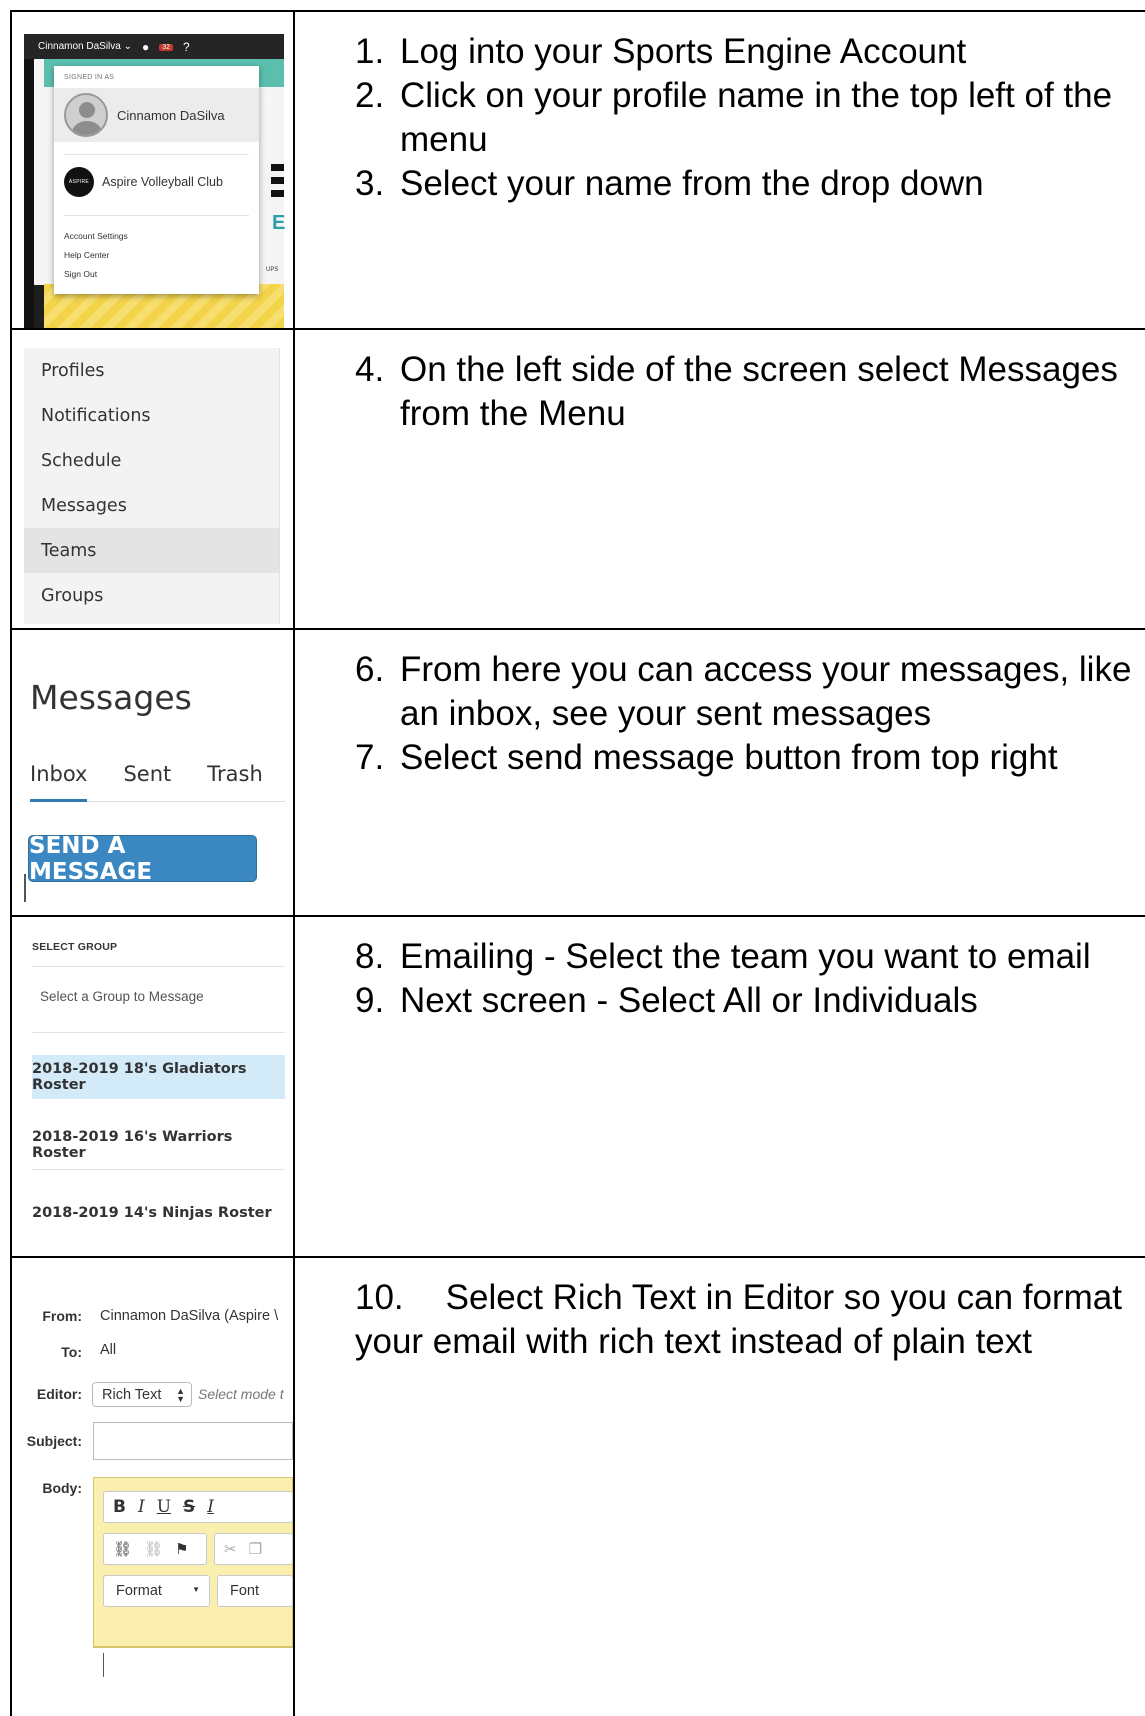 The width and height of the screenshot is (1145, 1716). Describe the element at coordinates (164, 1507) in the screenshot. I see `underline-icon: U` at that location.